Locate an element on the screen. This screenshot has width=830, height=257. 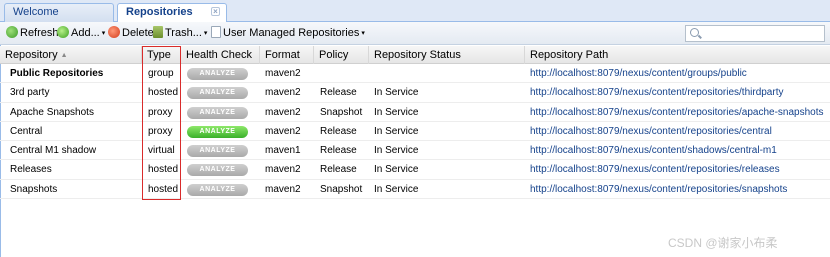
repository-name: Public Repositories is located at coordinates (57, 73).